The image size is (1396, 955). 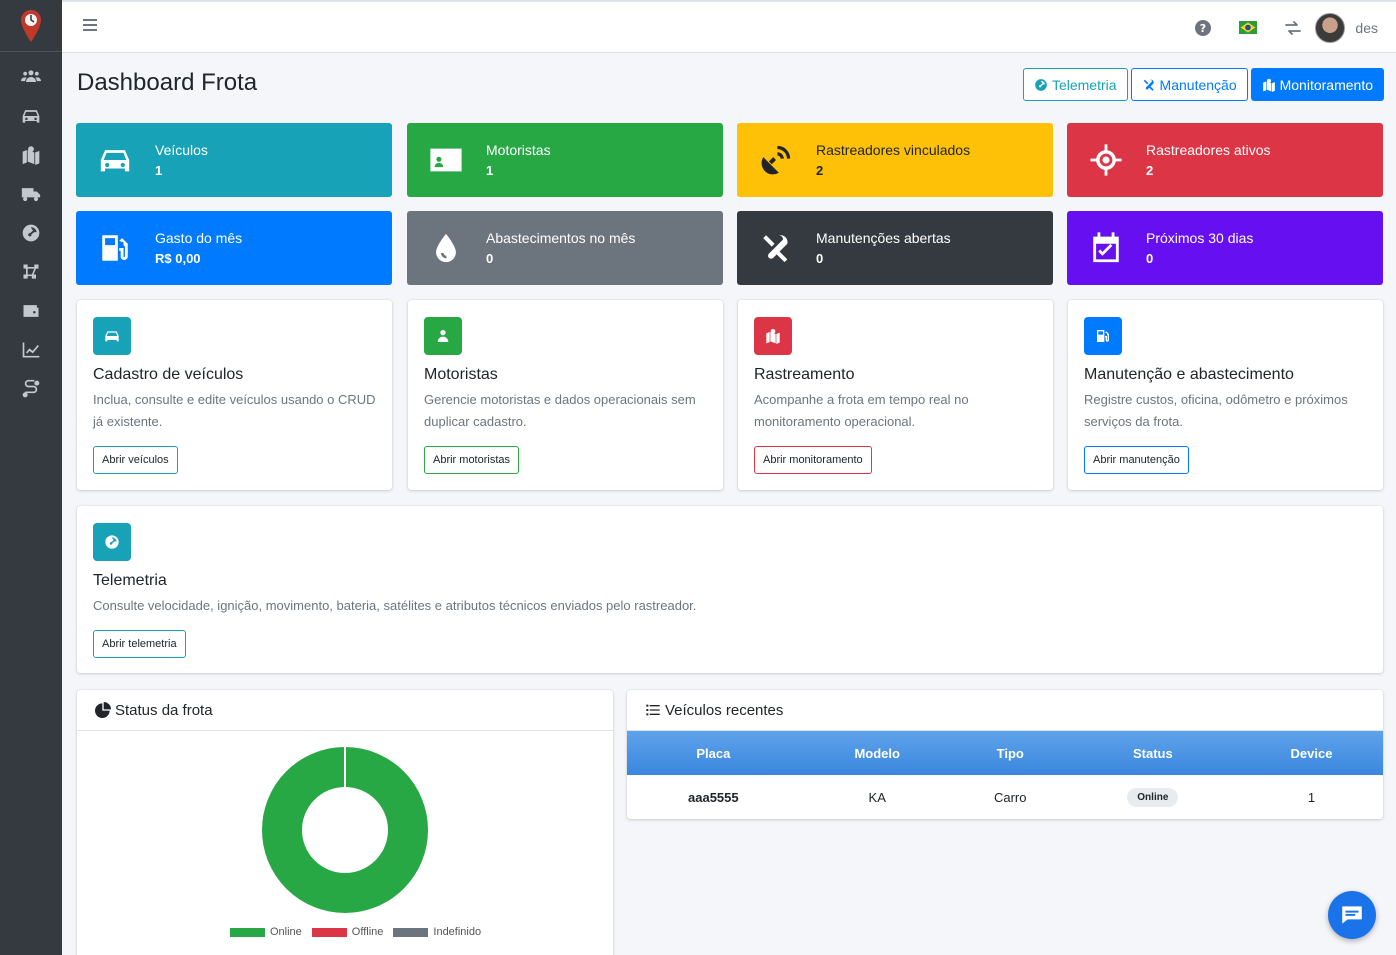 What do you see at coordinates (31, 477) in the screenshot?
I see `sidebar` at bounding box center [31, 477].